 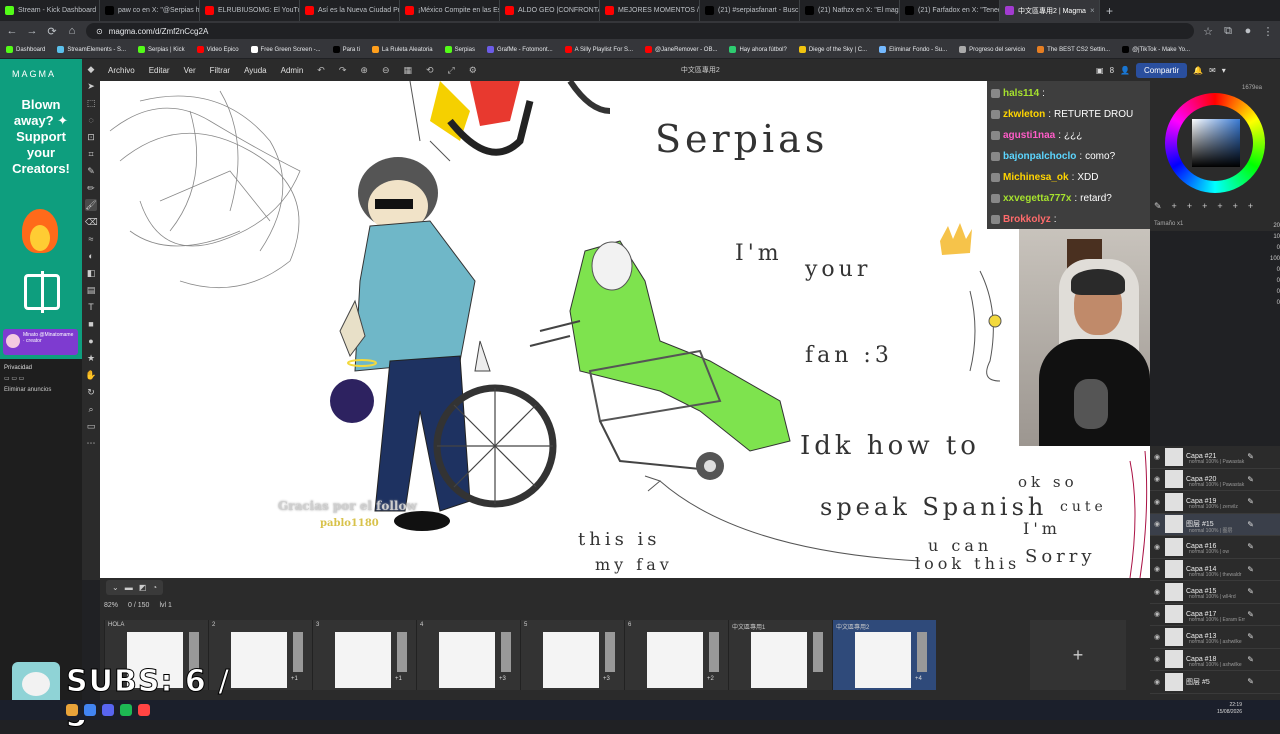 What do you see at coordinates (1215, 592) in the screenshot?
I see `layer-row: ◉ Capa #15 normal 100% | wll4rd ✎` at bounding box center [1215, 592].